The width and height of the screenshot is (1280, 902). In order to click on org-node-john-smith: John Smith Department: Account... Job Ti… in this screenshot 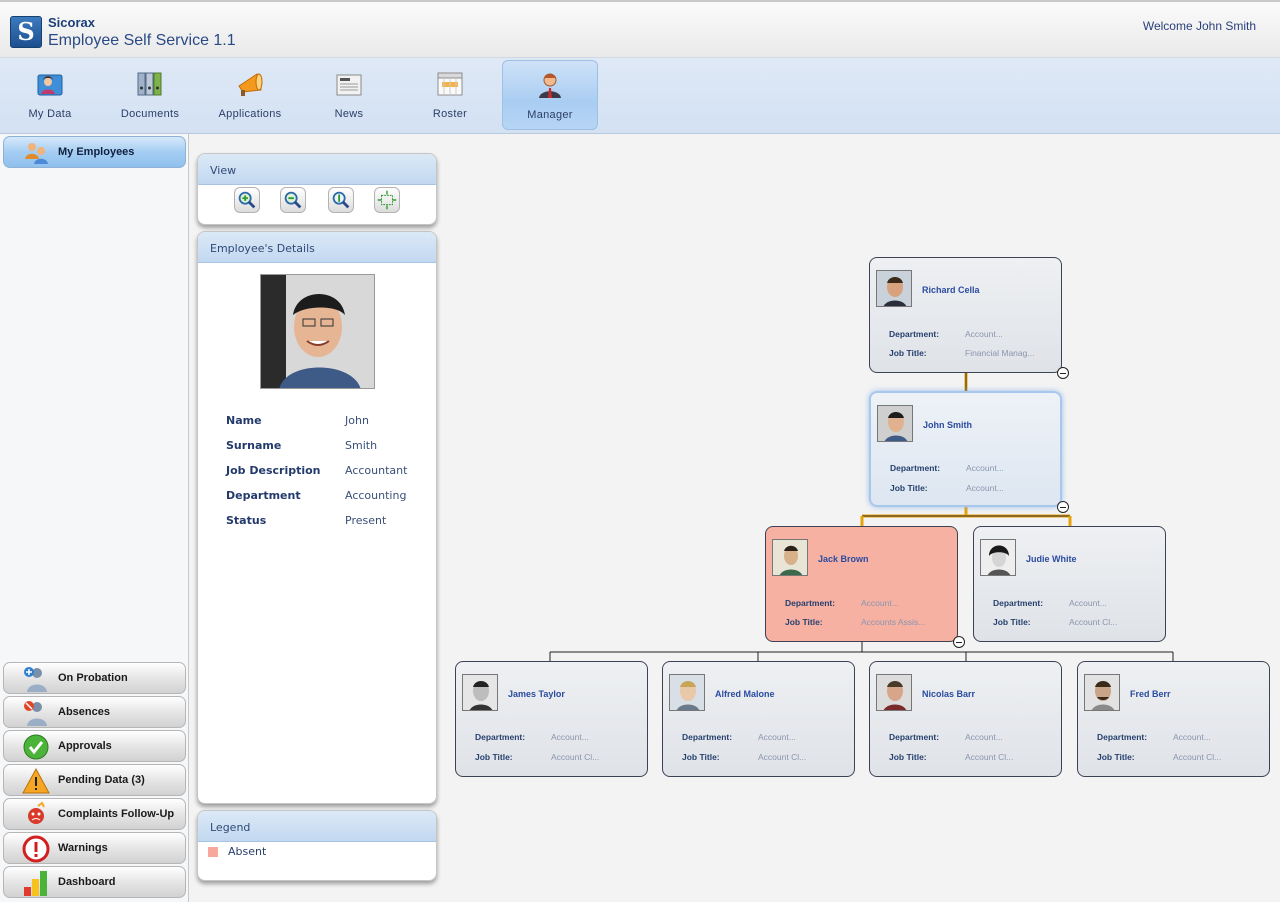, I will do `click(965, 449)`.